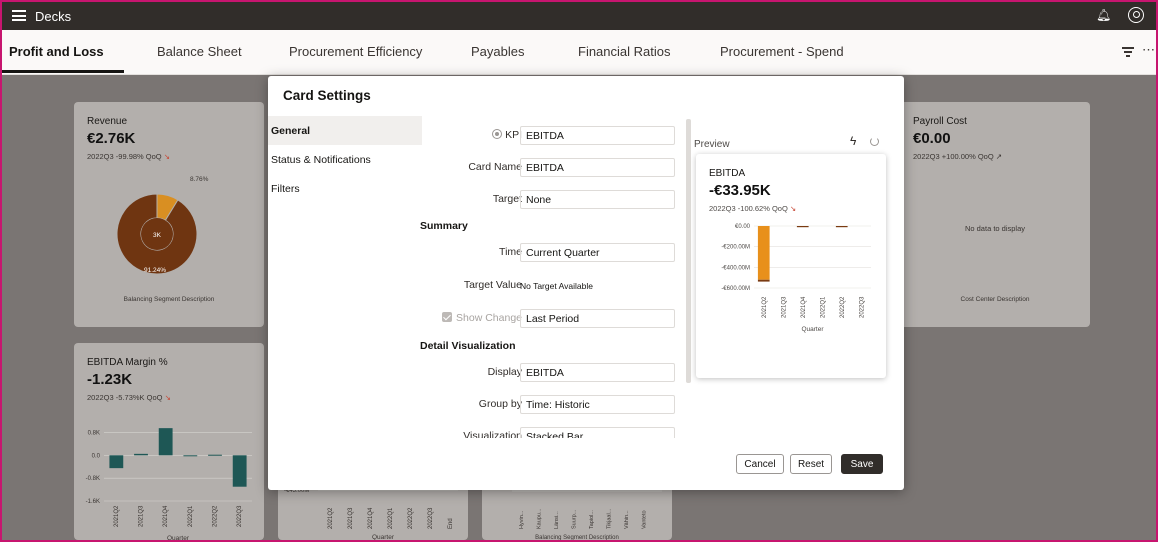 The image size is (1158, 542). Describe the element at coordinates (111, 138) in the screenshot. I see `card-value: €2.76K` at that location.